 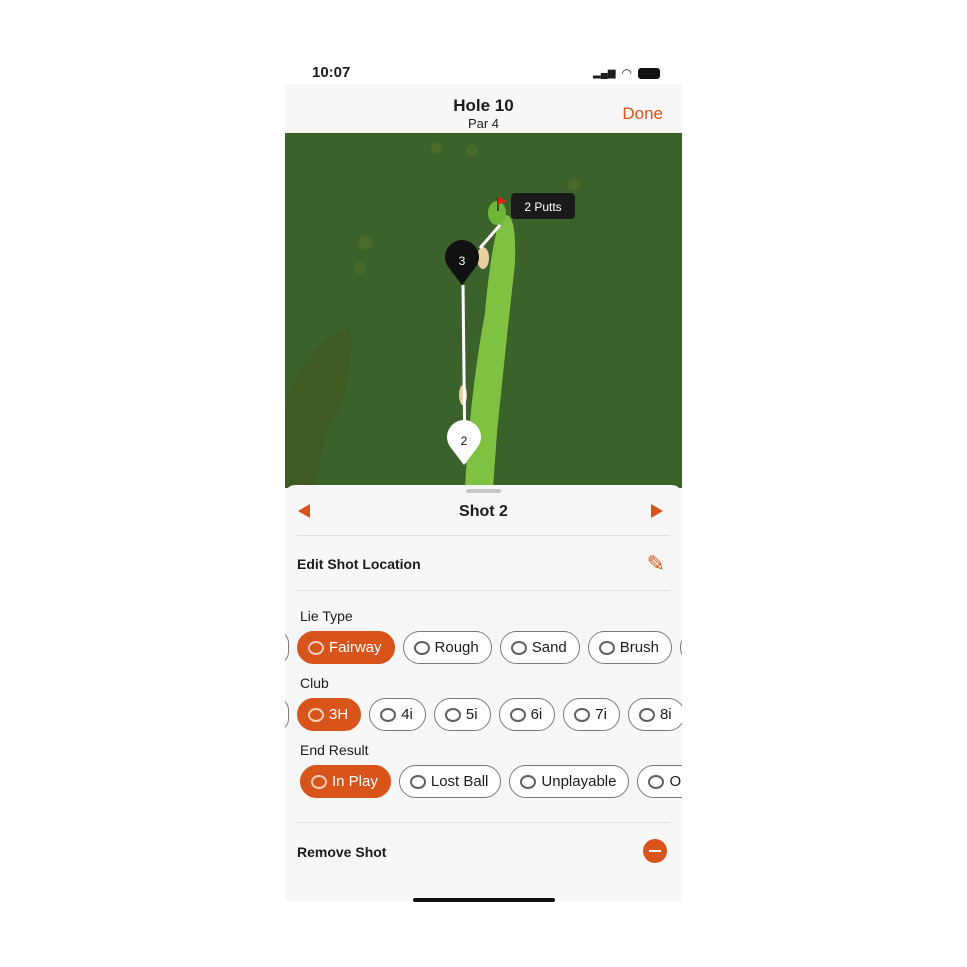 I want to click on lie-option-rough: Rough, so click(x=447, y=647).